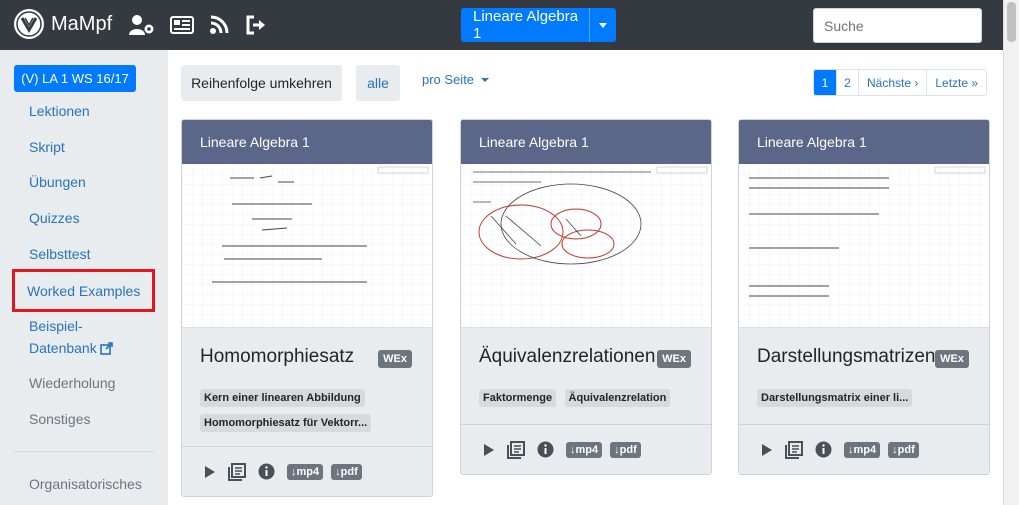 The width and height of the screenshot is (1019, 505). What do you see at coordinates (261, 83) in the screenshot?
I see `reverse-order-button: Reihenfolge umkehren` at bounding box center [261, 83].